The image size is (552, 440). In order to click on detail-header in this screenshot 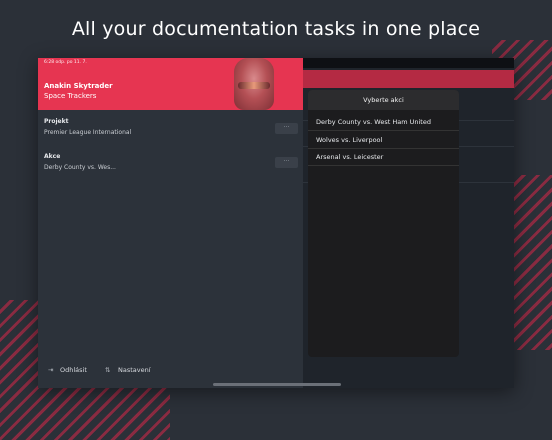, I will do `click(408, 79)`.